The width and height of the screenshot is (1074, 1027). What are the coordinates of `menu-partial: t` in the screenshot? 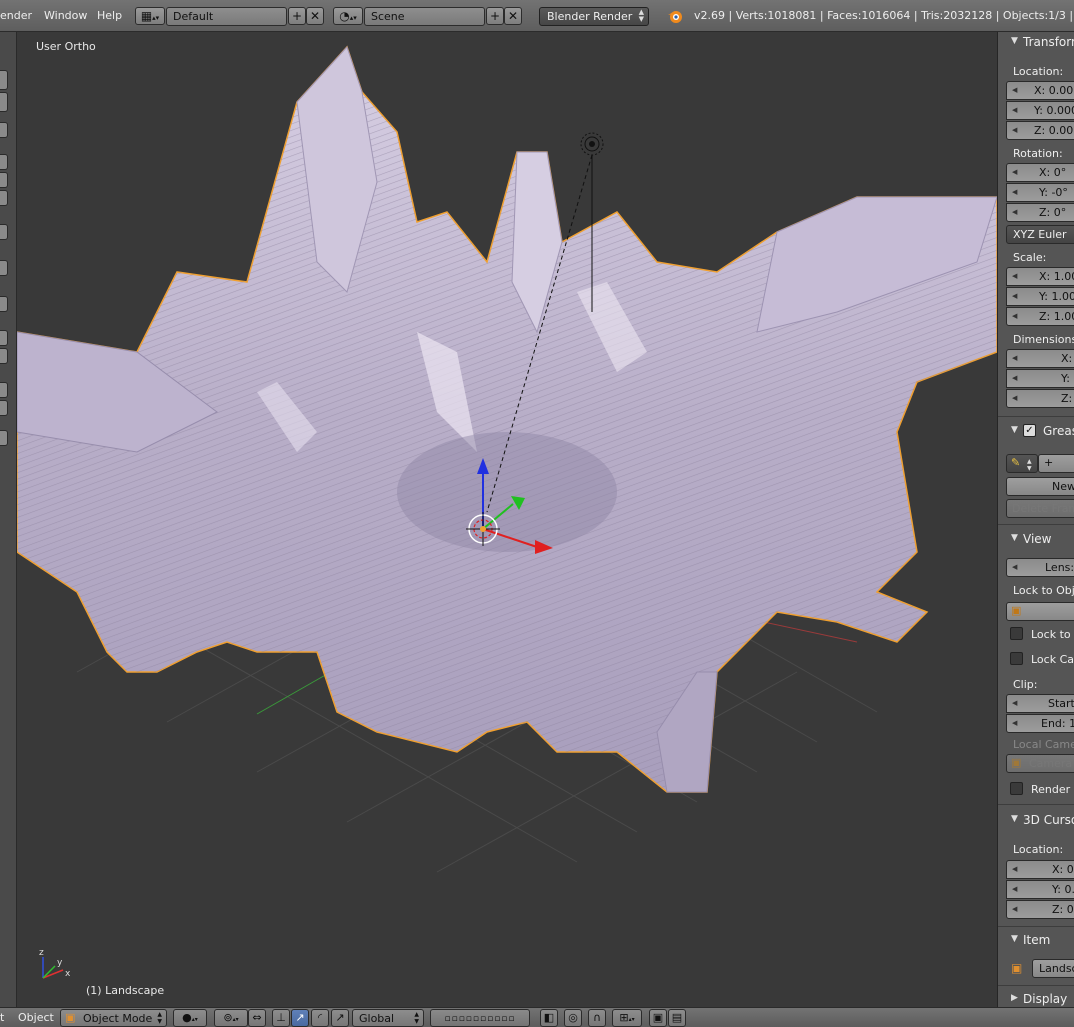 It's located at (2, 1017).